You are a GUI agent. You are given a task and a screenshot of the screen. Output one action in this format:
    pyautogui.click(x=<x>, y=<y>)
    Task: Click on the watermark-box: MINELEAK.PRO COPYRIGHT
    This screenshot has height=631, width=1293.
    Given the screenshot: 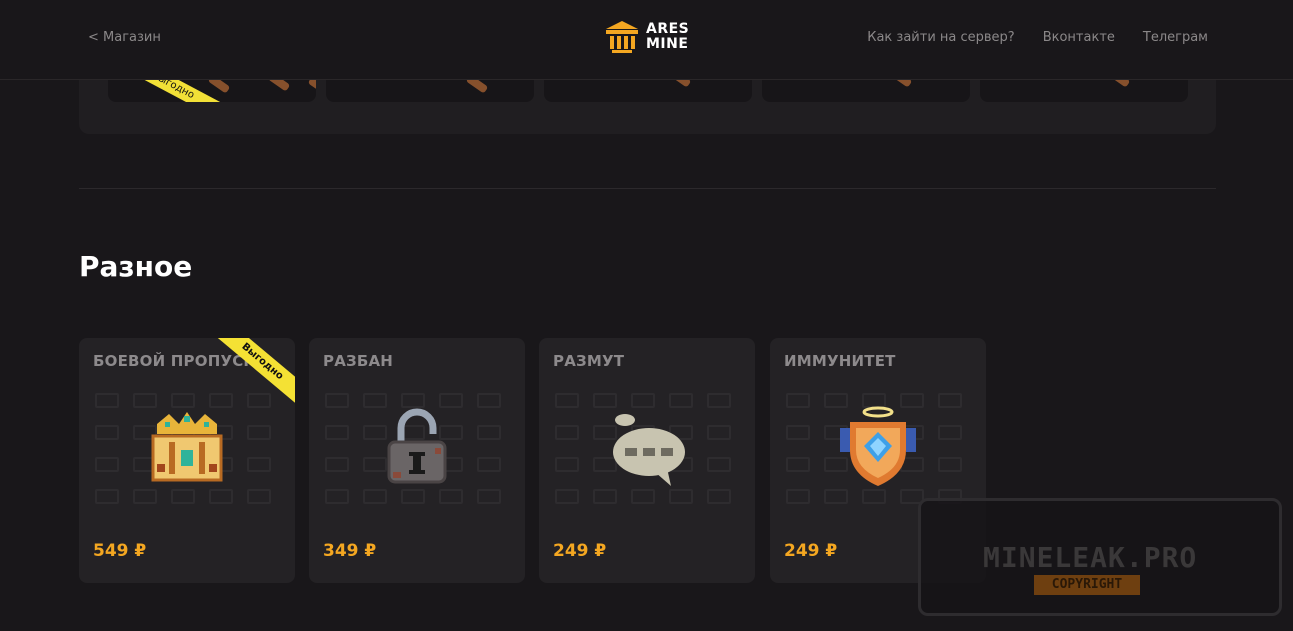 What is the action you would take?
    pyautogui.click(x=1100, y=557)
    